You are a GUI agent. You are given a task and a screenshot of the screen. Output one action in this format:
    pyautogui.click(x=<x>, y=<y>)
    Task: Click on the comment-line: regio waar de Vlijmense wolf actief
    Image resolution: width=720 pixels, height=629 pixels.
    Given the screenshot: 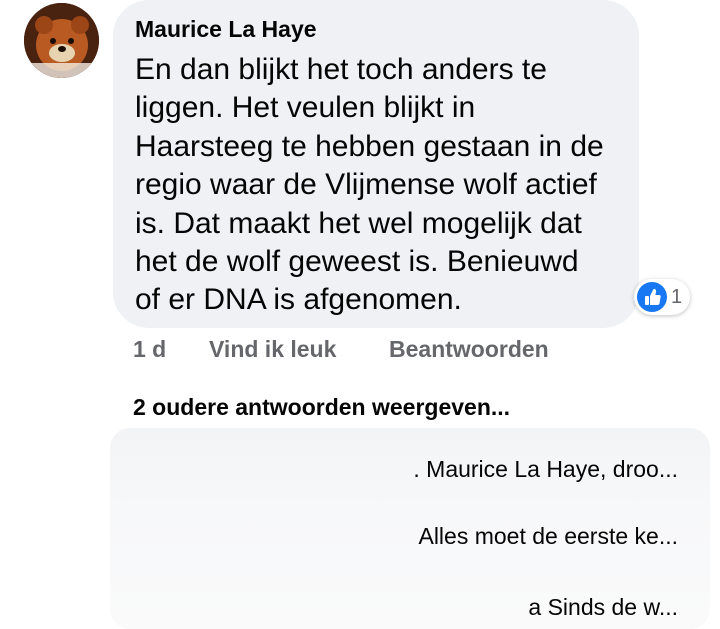 What is the action you would take?
    pyautogui.click(x=366, y=185)
    